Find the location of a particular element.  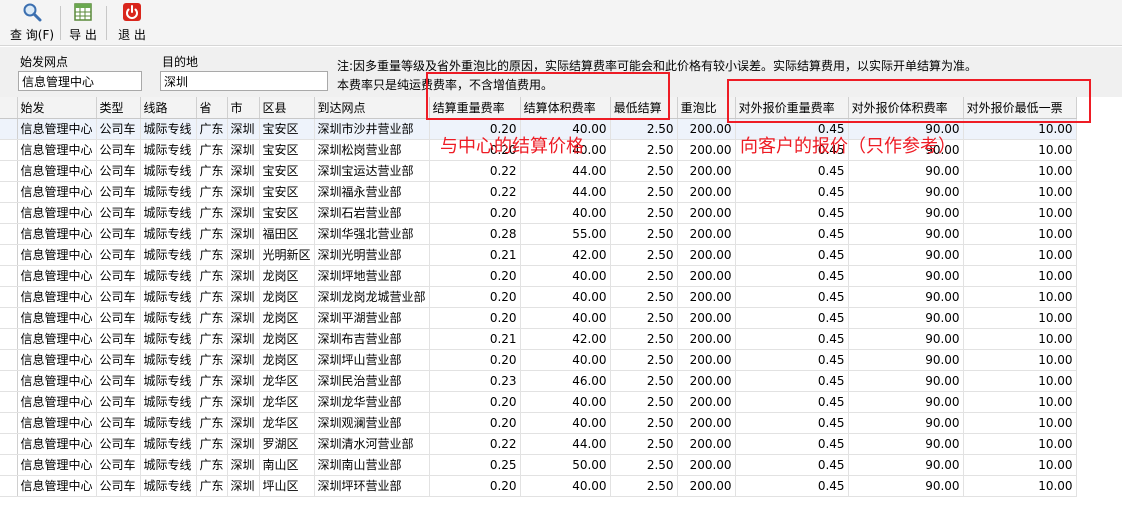

cell-branch: 深圳坪地营业部 is located at coordinates (372, 276).